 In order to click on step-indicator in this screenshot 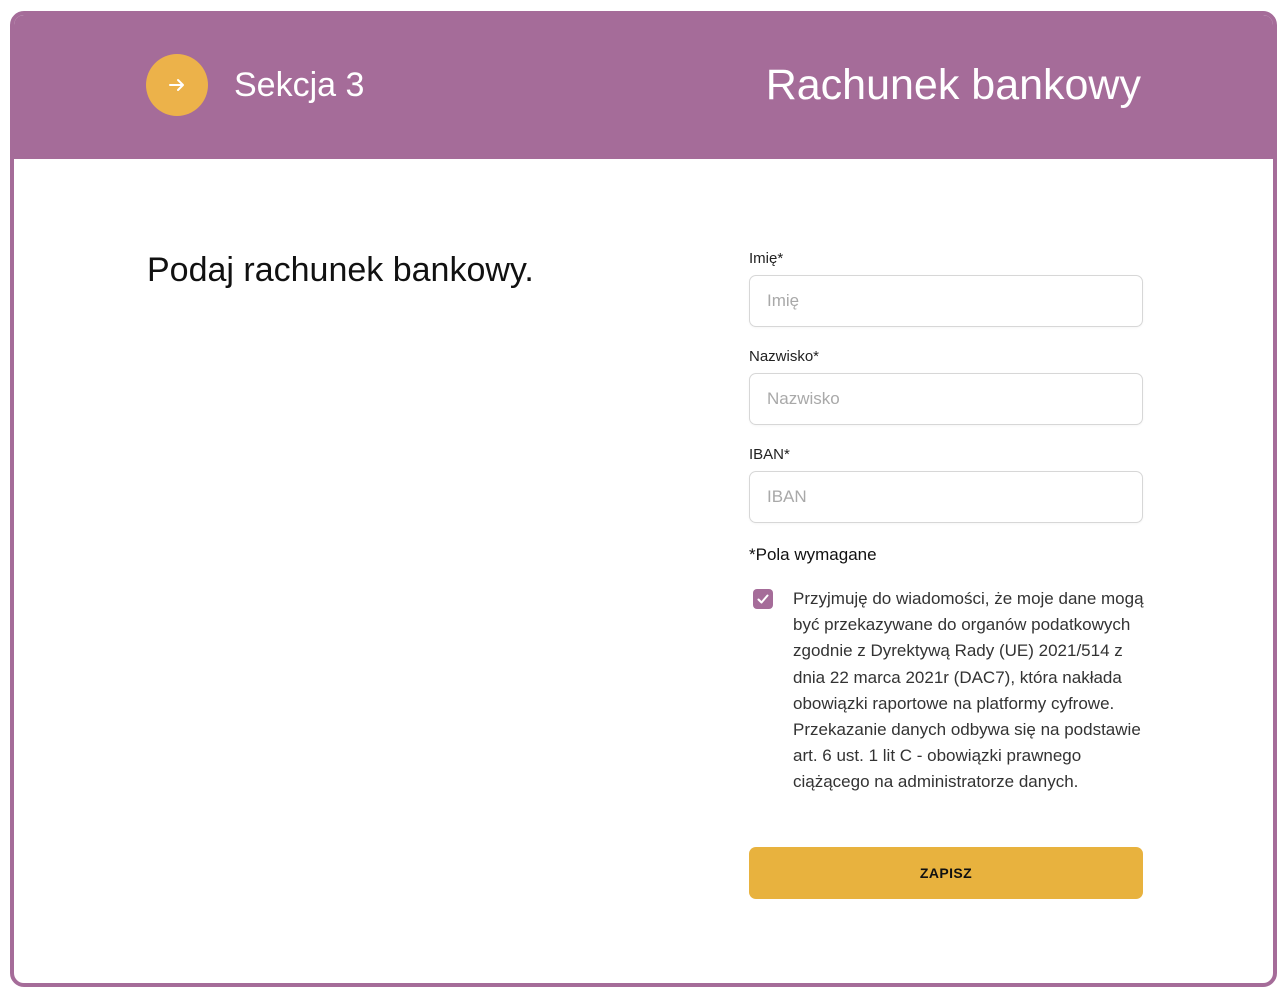, I will do `click(177, 85)`.